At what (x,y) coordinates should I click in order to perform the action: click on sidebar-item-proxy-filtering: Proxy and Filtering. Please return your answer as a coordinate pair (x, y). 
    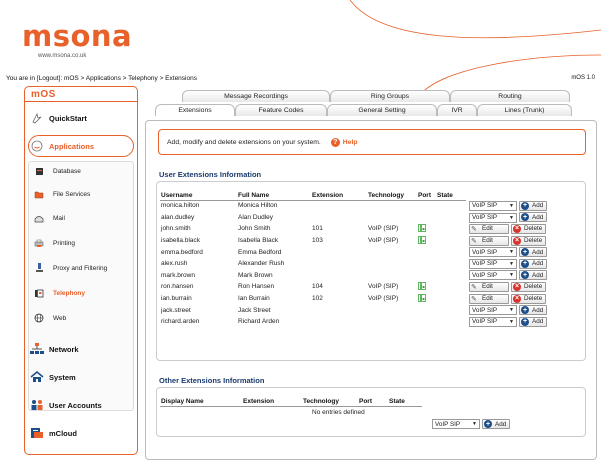
    Looking at the image, I should click on (81, 268).